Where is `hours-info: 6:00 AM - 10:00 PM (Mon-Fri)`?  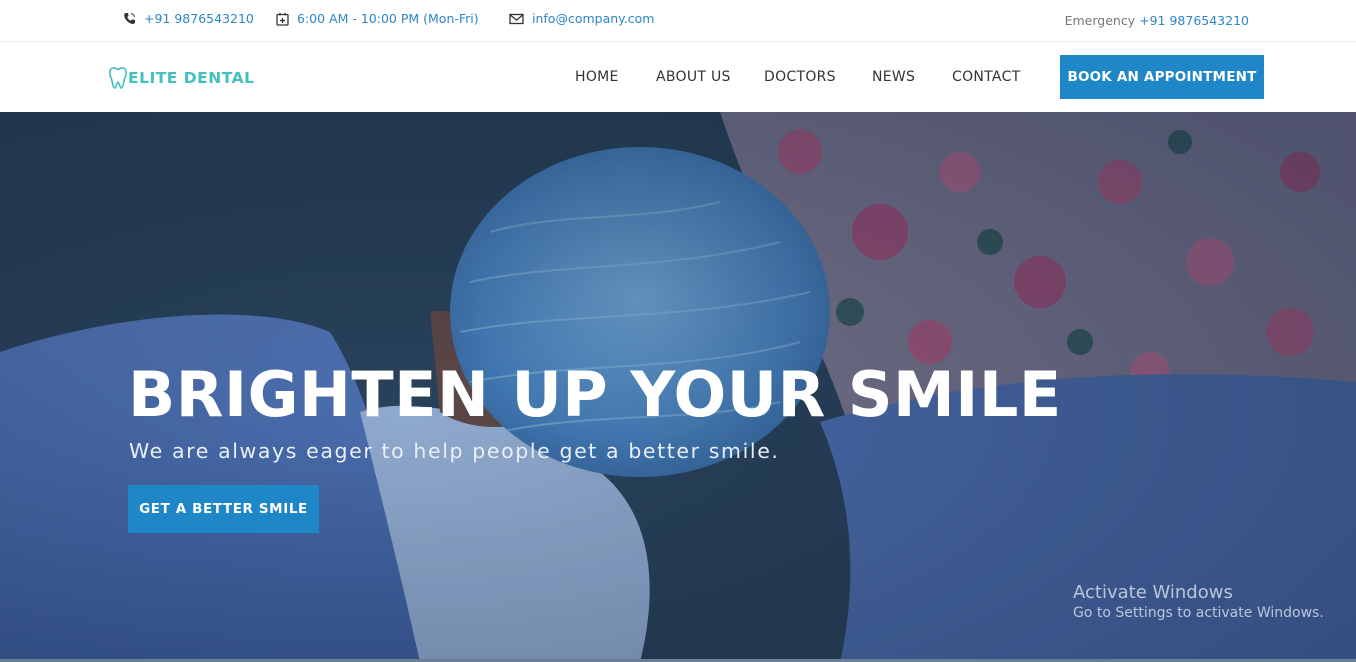 hours-info: 6:00 AM - 10:00 PM (Mon-Fri) is located at coordinates (377, 18).